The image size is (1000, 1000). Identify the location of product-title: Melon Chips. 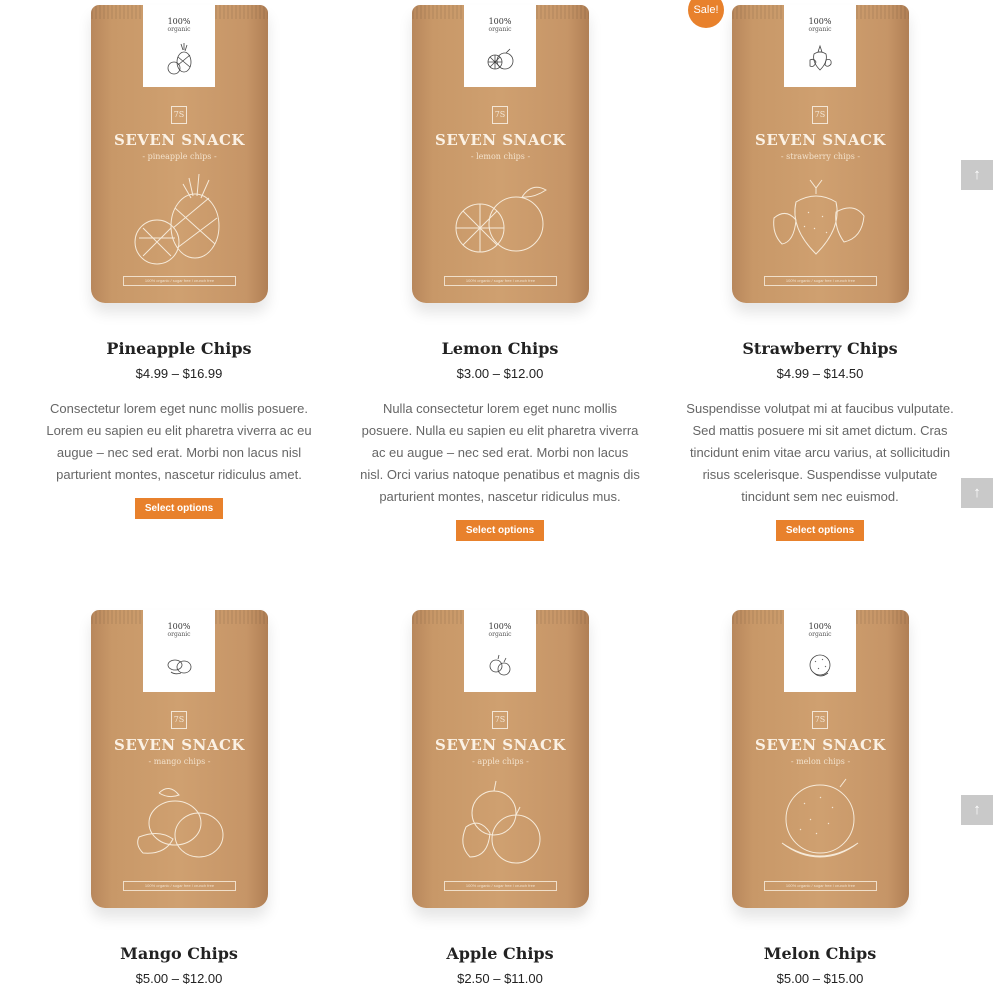
(820, 954).